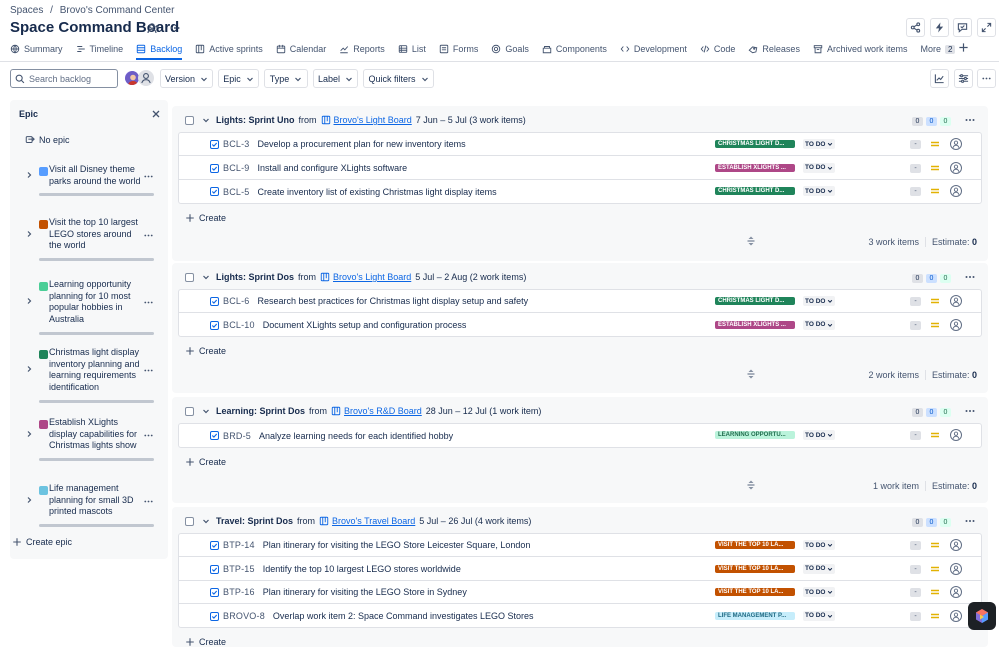  What do you see at coordinates (236, 144) in the screenshot?
I see `work-item-key: BCL-3` at bounding box center [236, 144].